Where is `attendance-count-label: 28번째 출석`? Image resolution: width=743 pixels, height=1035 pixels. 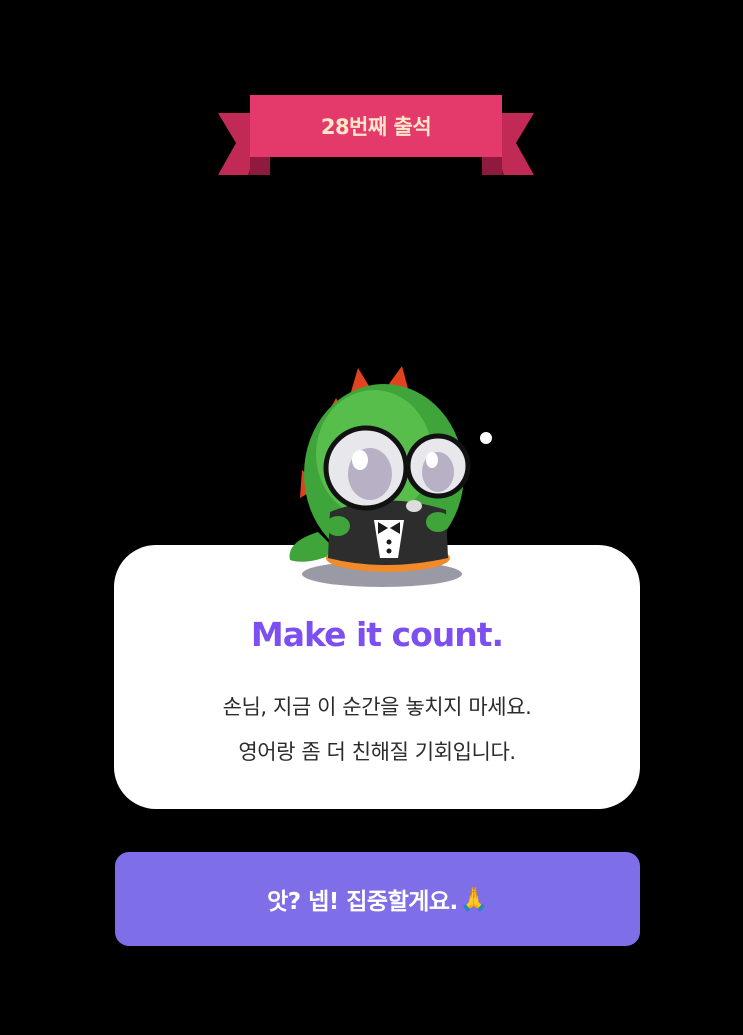 attendance-count-label: 28번째 출석 is located at coordinates (376, 127).